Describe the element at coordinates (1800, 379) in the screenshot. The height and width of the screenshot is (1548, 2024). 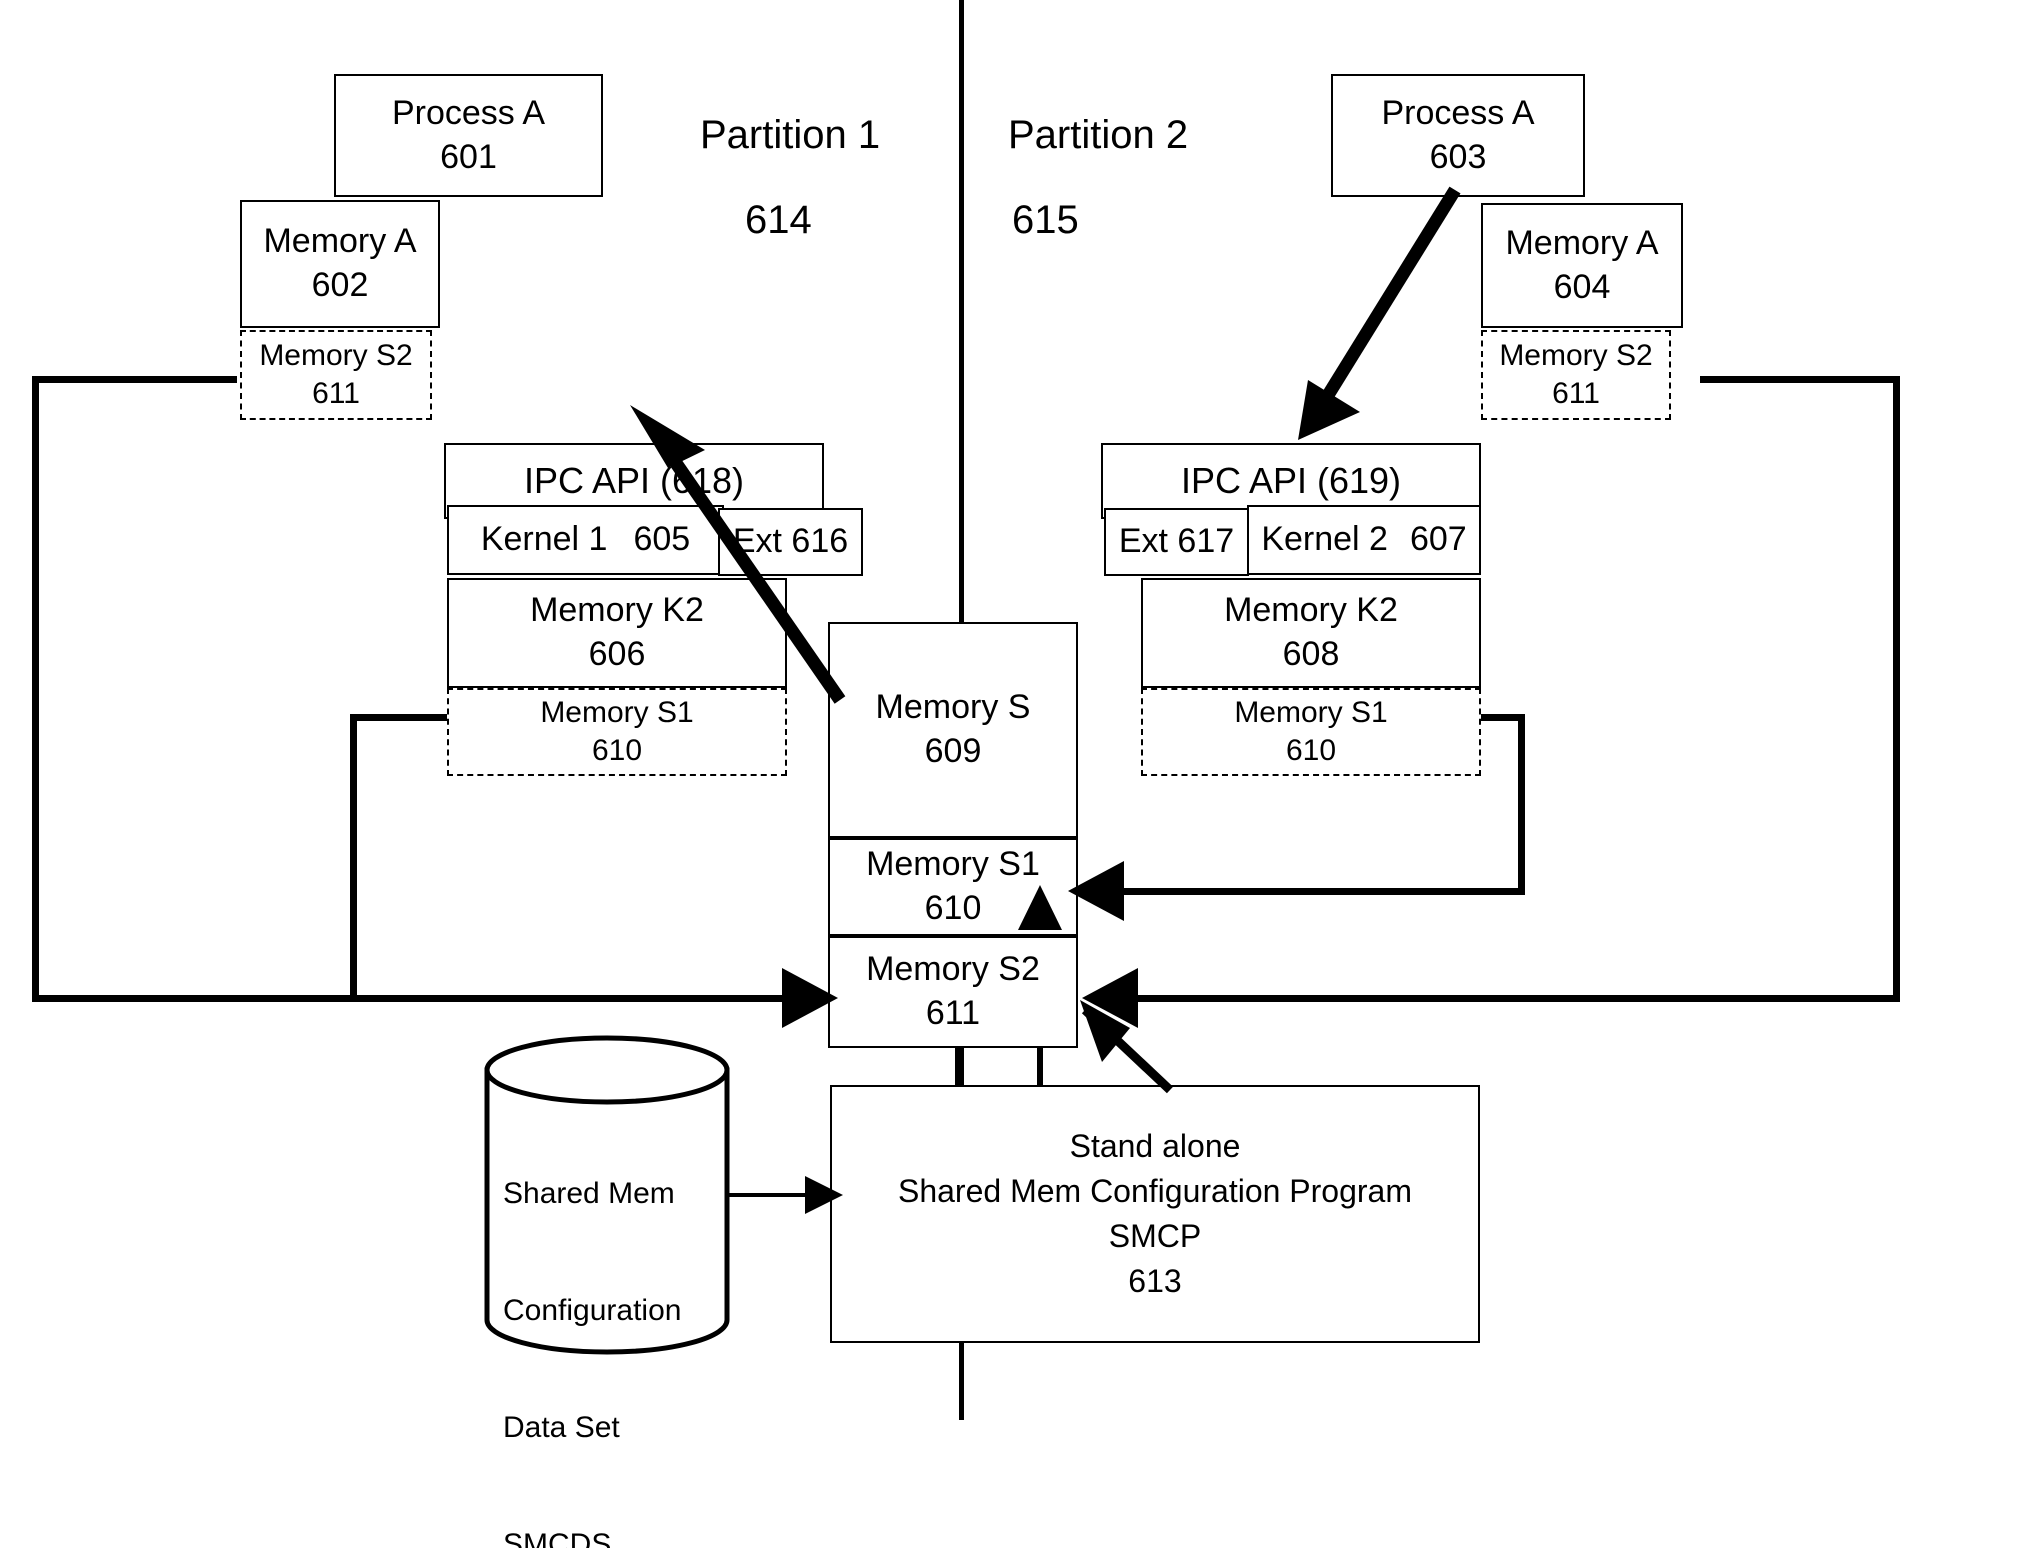
I see `right-outer-line-top` at that location.